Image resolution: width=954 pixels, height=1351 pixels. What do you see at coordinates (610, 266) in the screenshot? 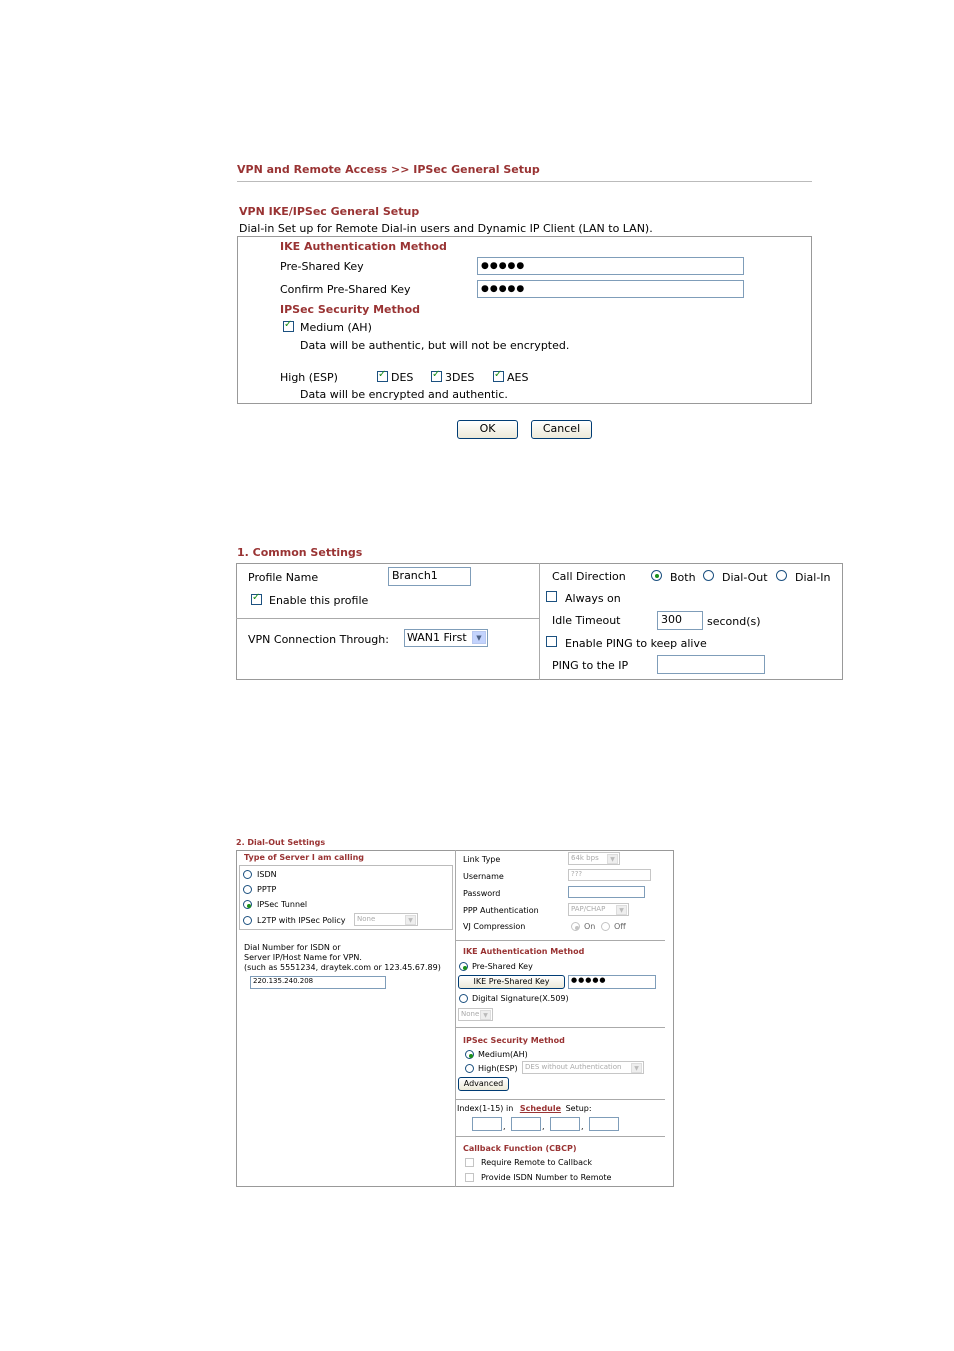
I see `pre-shared-key-input: ●●●●●` at bounding box center [610, 266].